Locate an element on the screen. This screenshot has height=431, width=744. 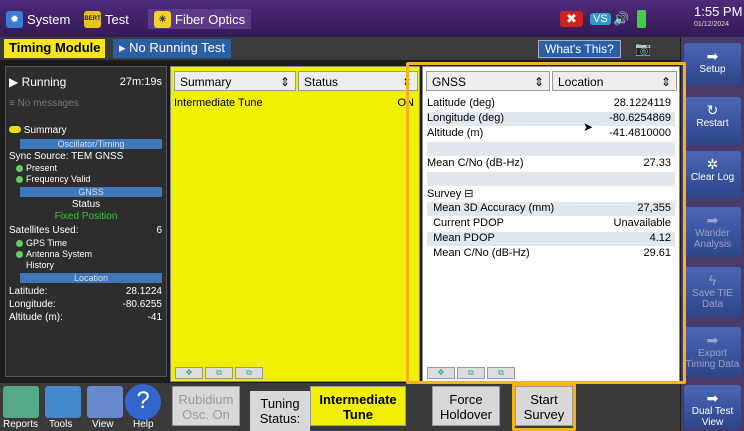
antenna-indicator: Antenna System is located at coordinates (54, 254).